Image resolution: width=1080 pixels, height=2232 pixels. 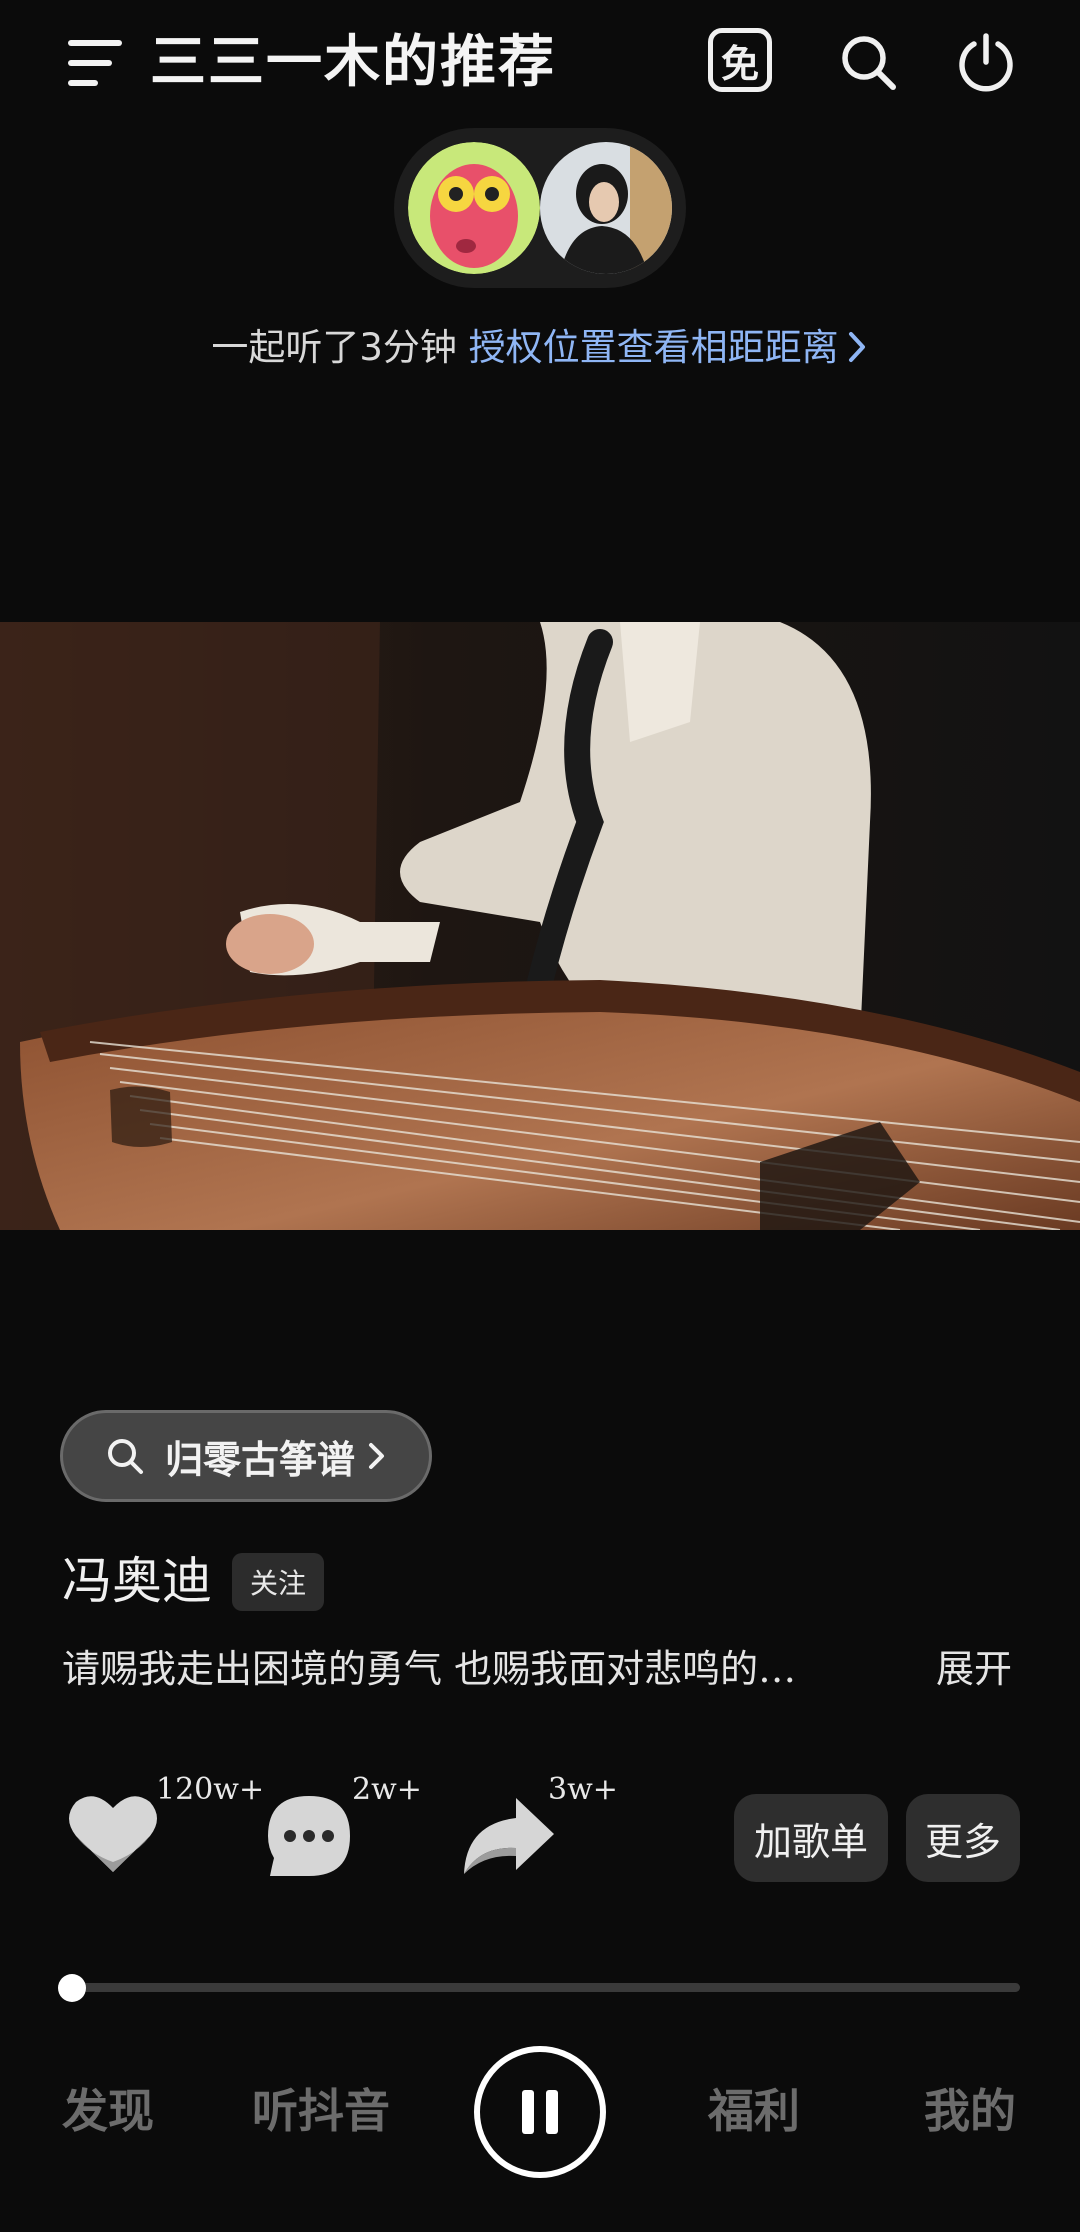 What do you see at coordinates (810, 1841) in the screenshot?
I see `add-playlist-label: 加歌单` at bounding box center [810, 1841].